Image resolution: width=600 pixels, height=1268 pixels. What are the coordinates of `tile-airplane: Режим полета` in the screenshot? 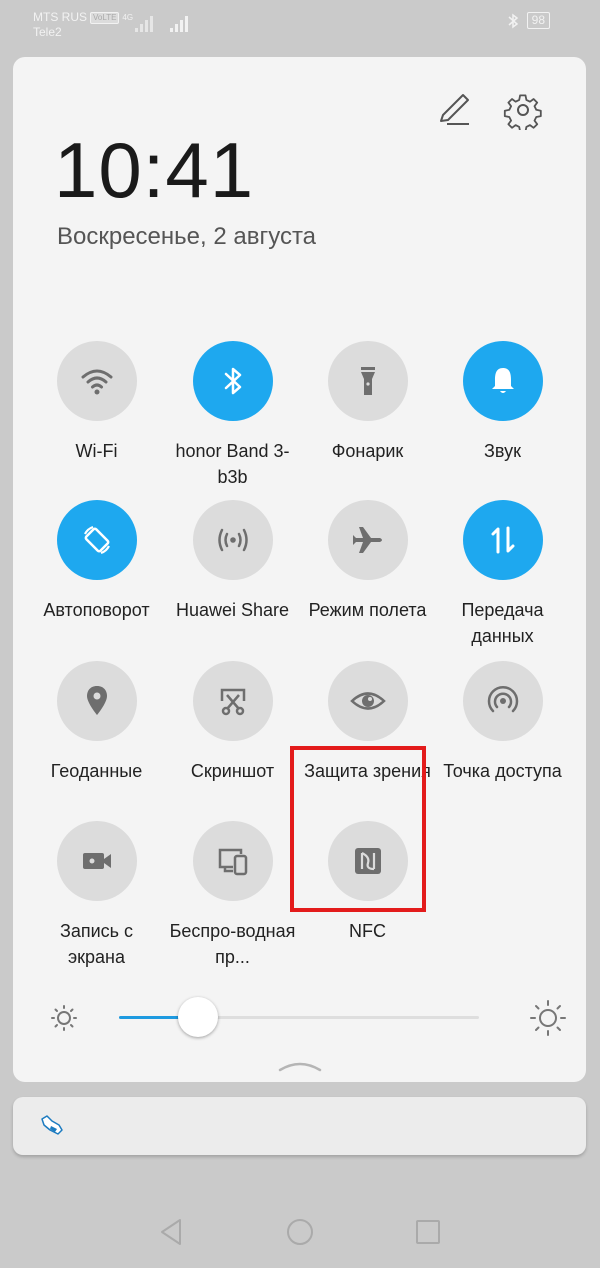 It's located at (367, 561).